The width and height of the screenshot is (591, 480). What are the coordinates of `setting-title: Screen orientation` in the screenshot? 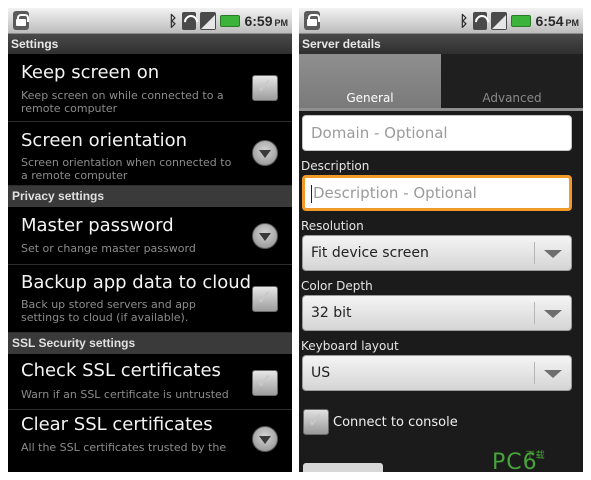 It's located at (104, 140).